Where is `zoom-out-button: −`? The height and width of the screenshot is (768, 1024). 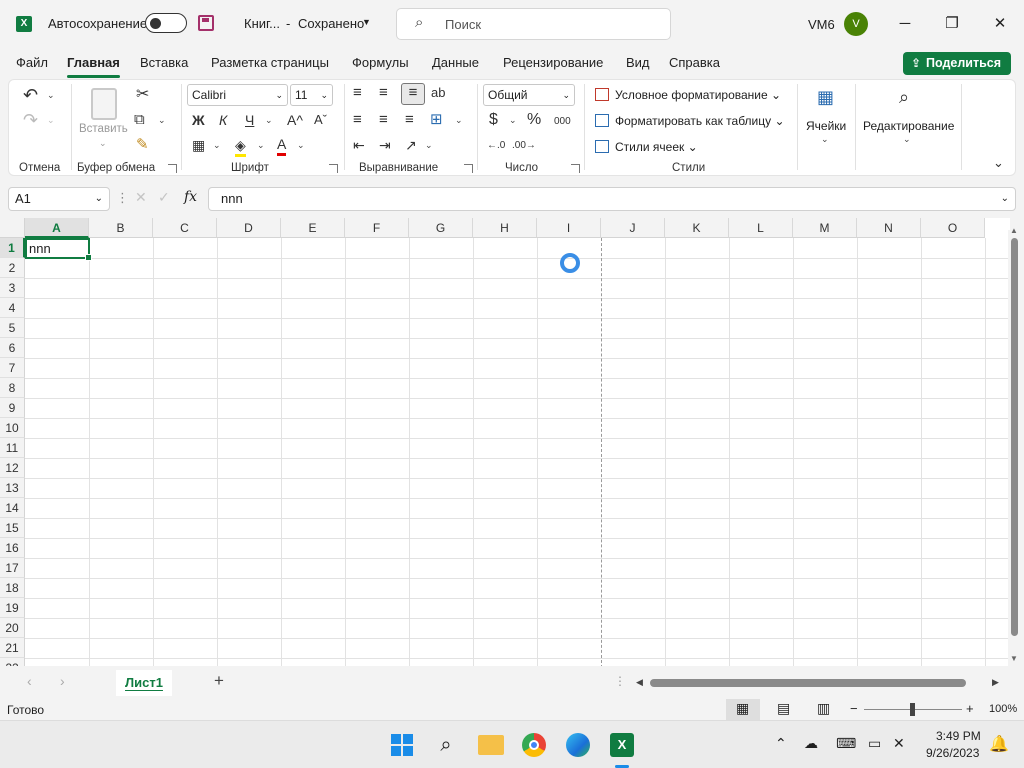
zoom-out-button: − is located at coordinates (854, 708).